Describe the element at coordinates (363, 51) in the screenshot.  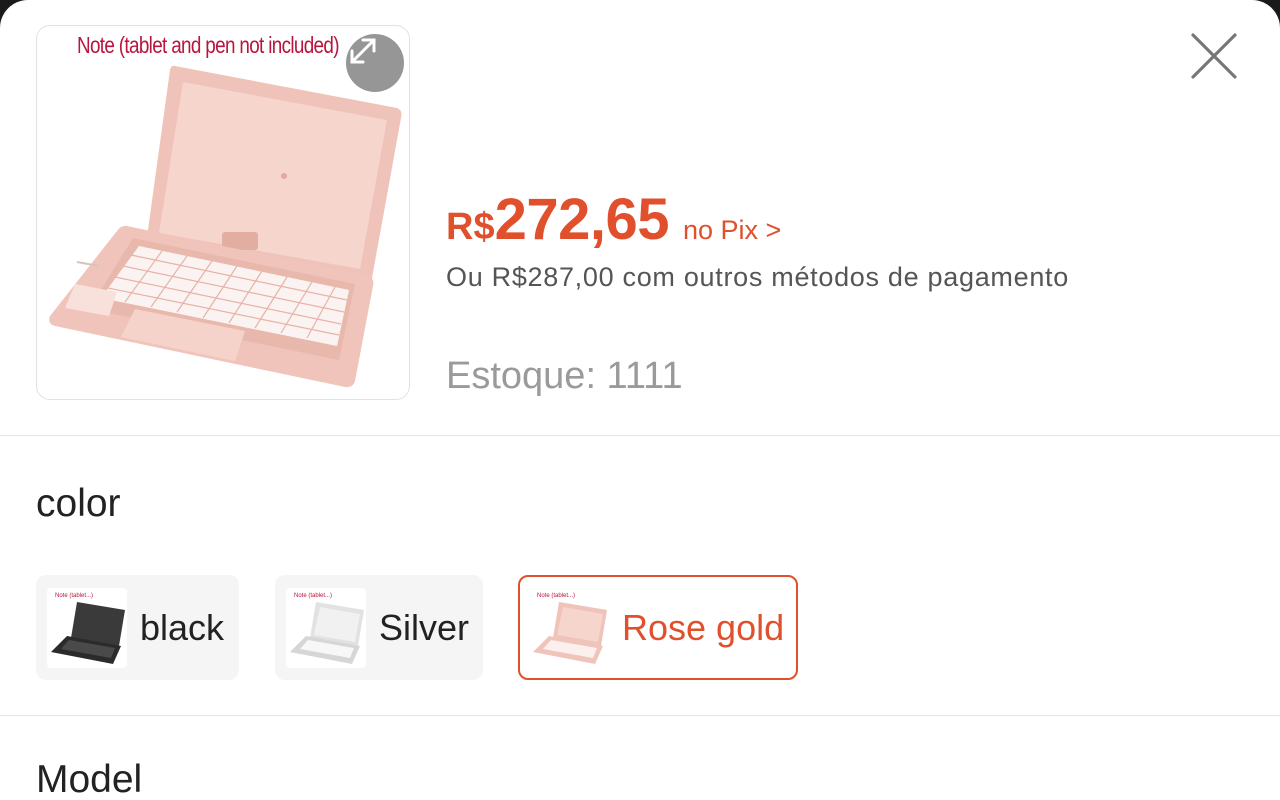
I see `expand-icon` at that location.